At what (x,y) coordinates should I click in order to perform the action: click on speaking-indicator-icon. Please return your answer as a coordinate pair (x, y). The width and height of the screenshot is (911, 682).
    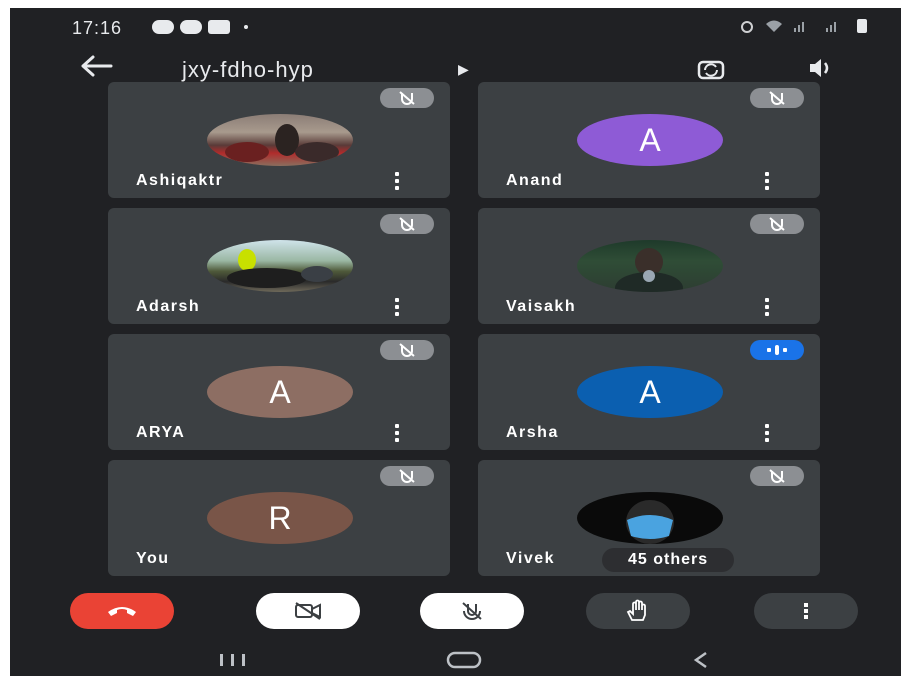
    Looking at the image, I should click on (777, 350).